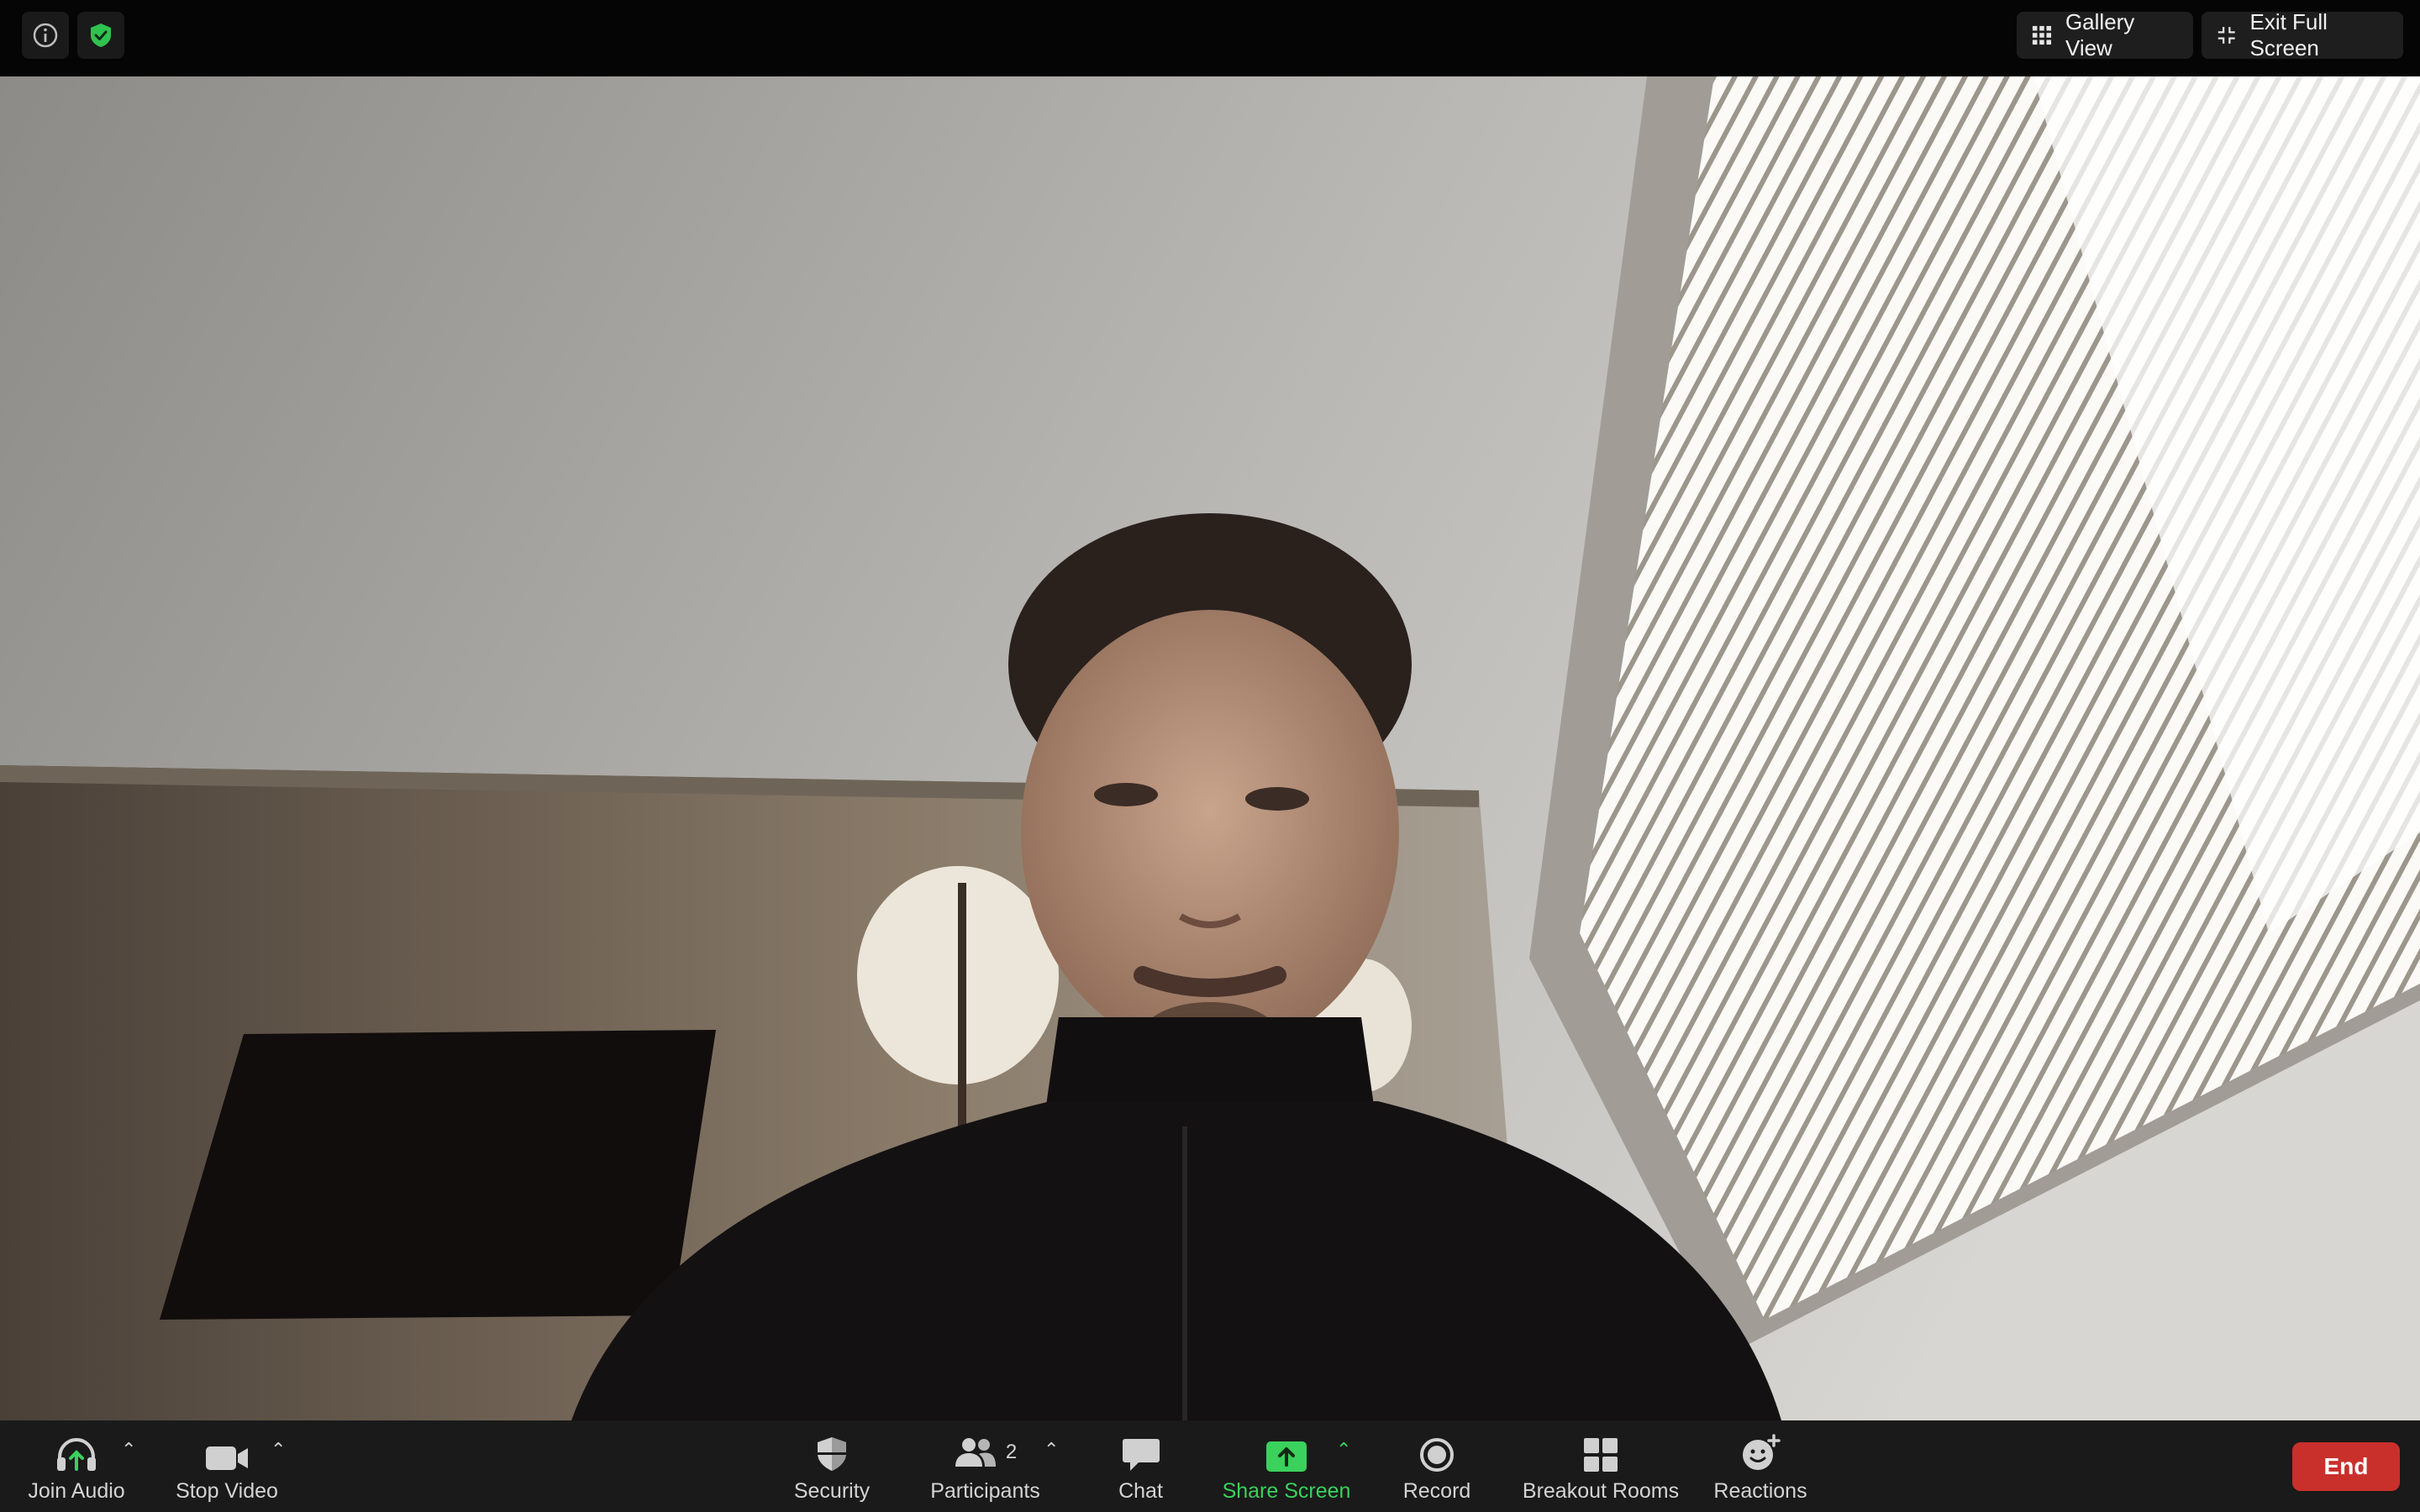  What do you see at coordinates (77, 1491) in the screenshot?
I see `join-audio-label: Join Audio` at bounding box center [77, 1491].